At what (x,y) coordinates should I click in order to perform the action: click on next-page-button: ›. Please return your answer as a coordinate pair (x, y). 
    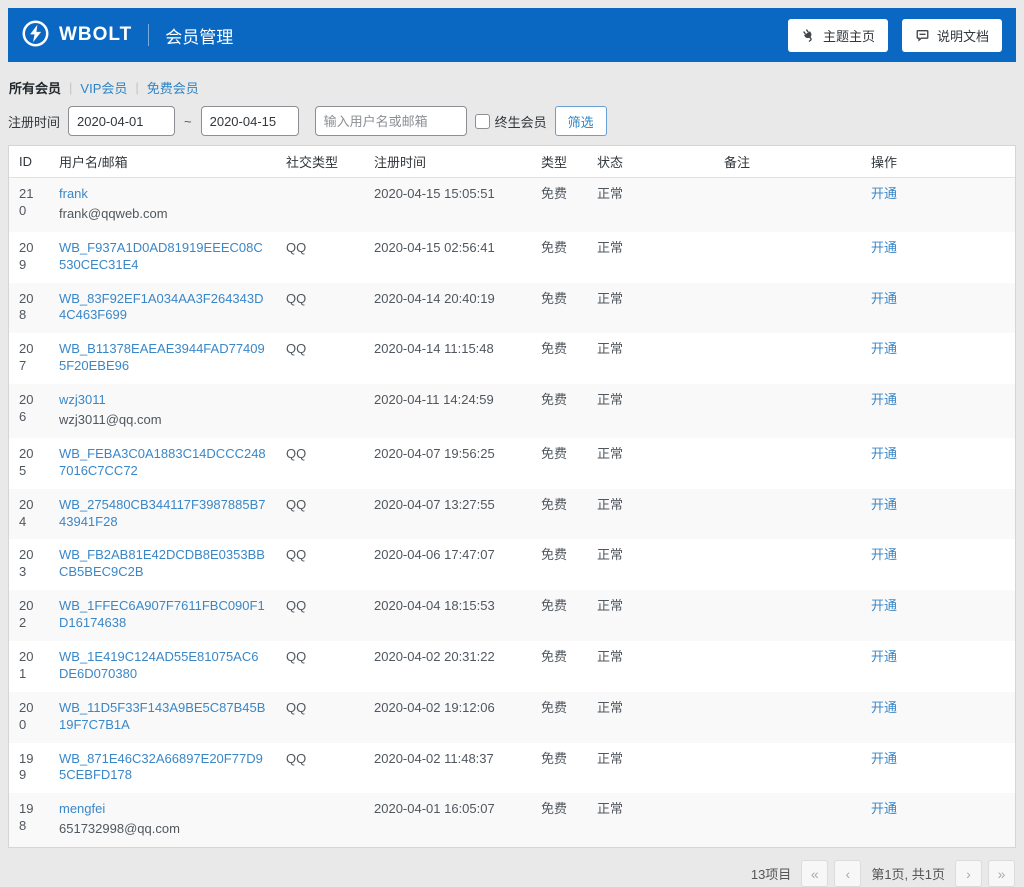
    Looking at the image, I should click on (968, 873).